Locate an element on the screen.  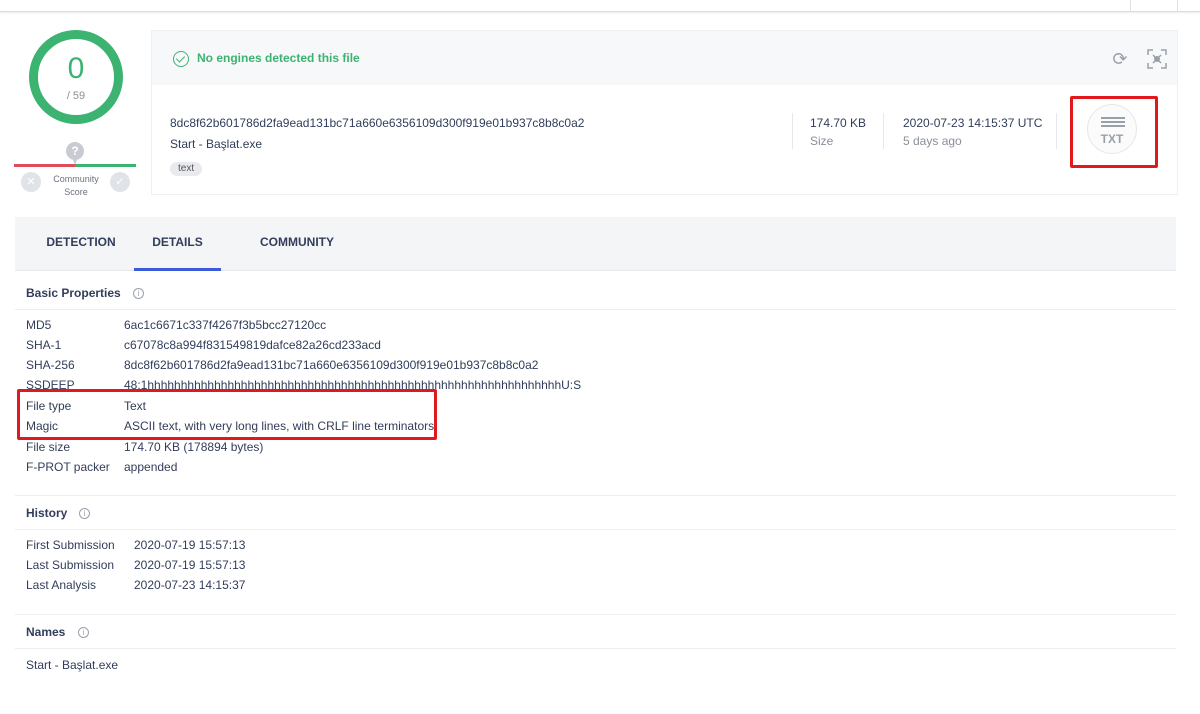
status-text: No engines detected this file is located at coordinates (278, 58).